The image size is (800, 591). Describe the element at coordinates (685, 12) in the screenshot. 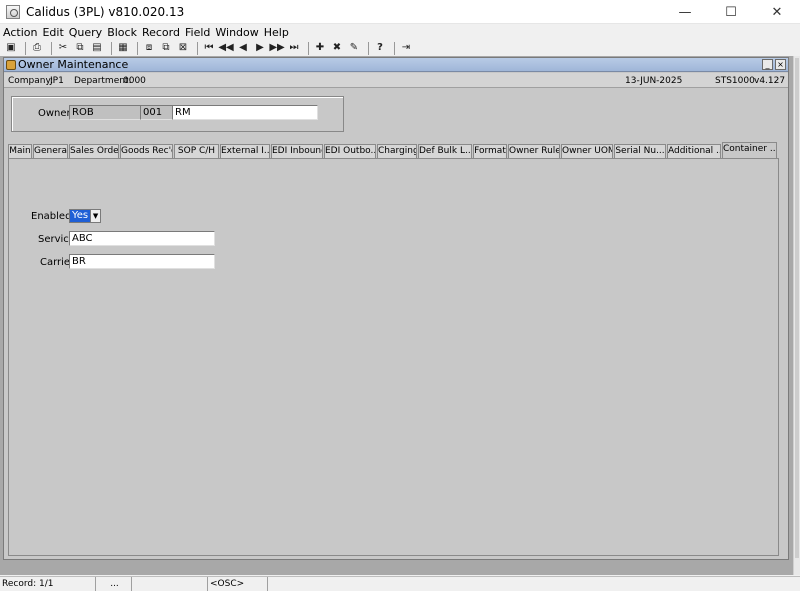

I see `minimize-button: —` at that location.